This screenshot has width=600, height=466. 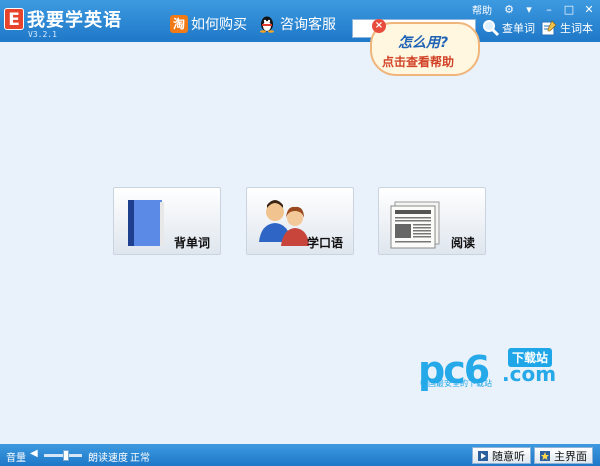 What do you see at coordinates (482, 9) in the screenshot?
I see `help-link: 帮助` at bounding box center [482, 9].